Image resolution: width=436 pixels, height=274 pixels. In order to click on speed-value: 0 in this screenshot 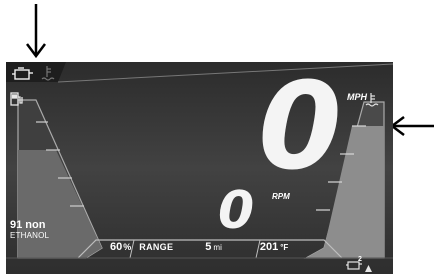, I will do `click(300, 129)`.